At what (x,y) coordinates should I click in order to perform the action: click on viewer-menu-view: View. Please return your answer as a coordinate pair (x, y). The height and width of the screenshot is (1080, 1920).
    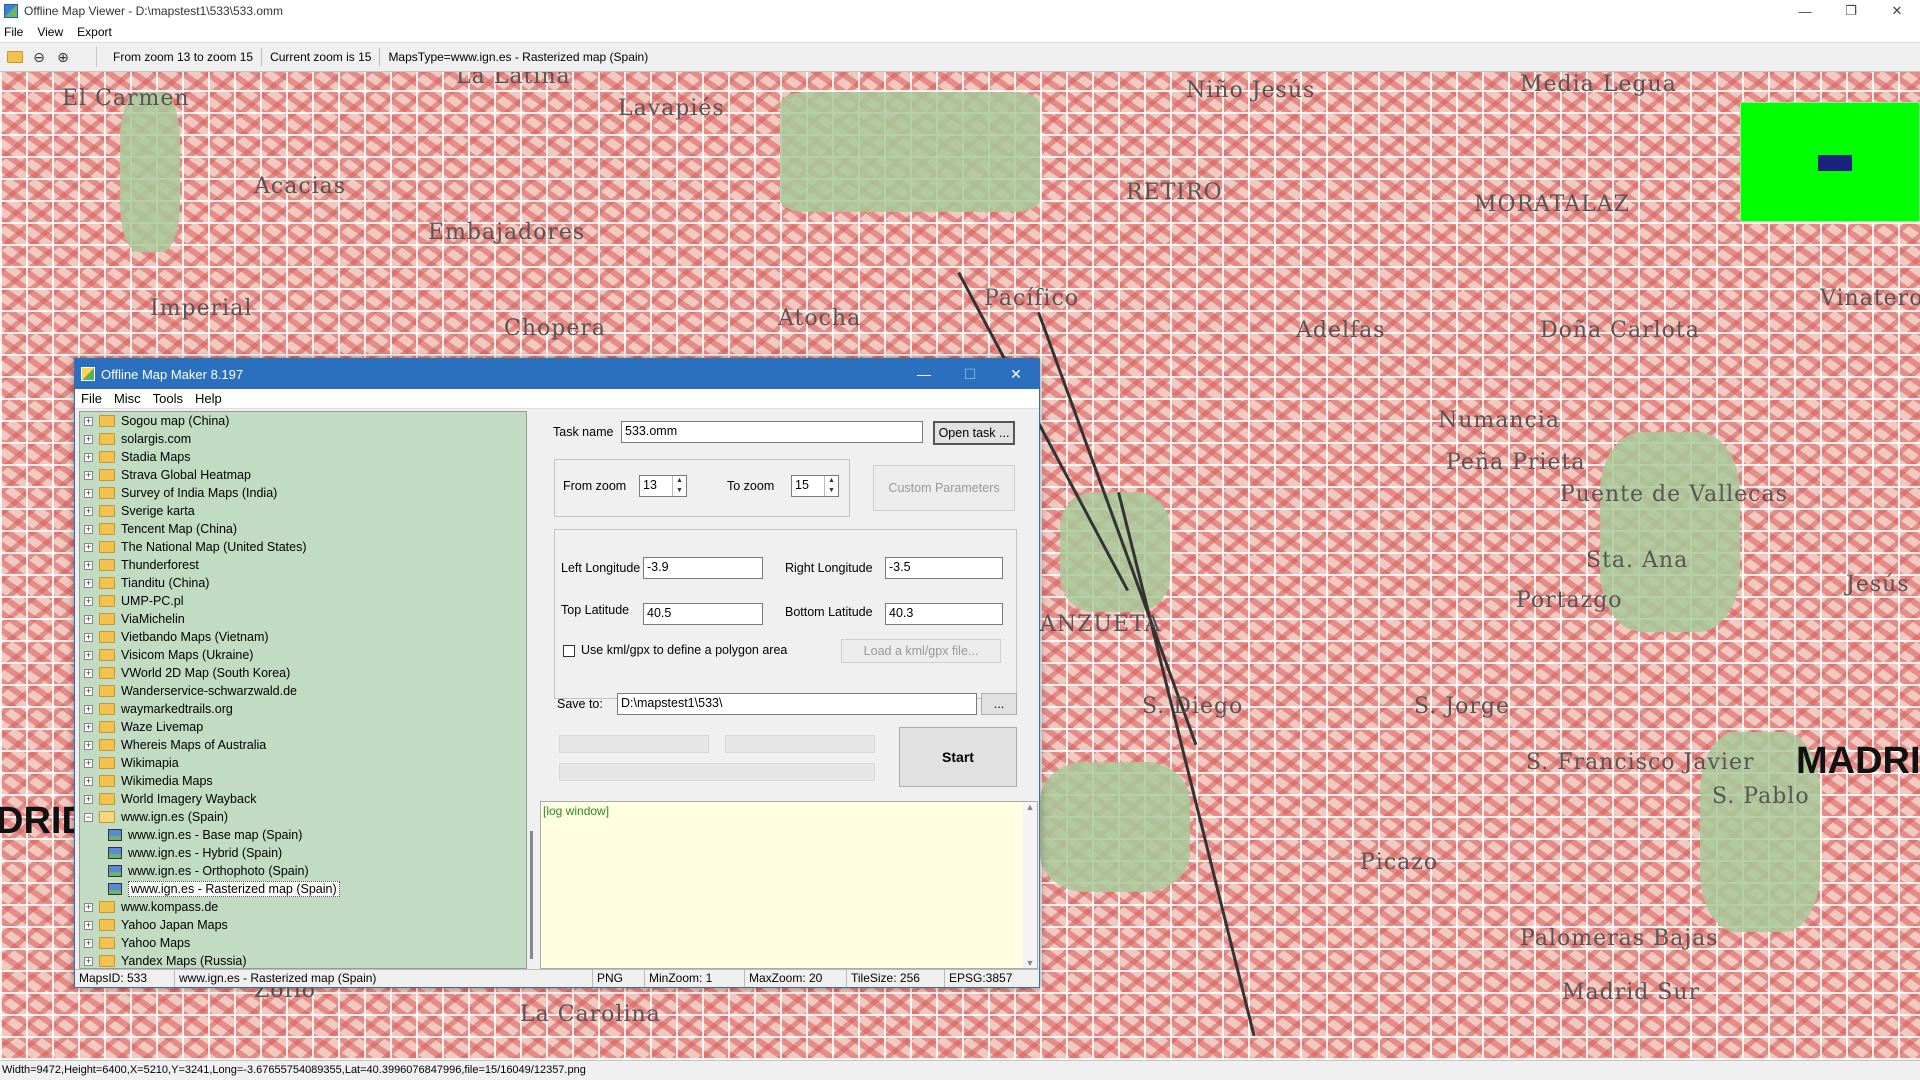
    Looking at the image, I should click on (50, 32).